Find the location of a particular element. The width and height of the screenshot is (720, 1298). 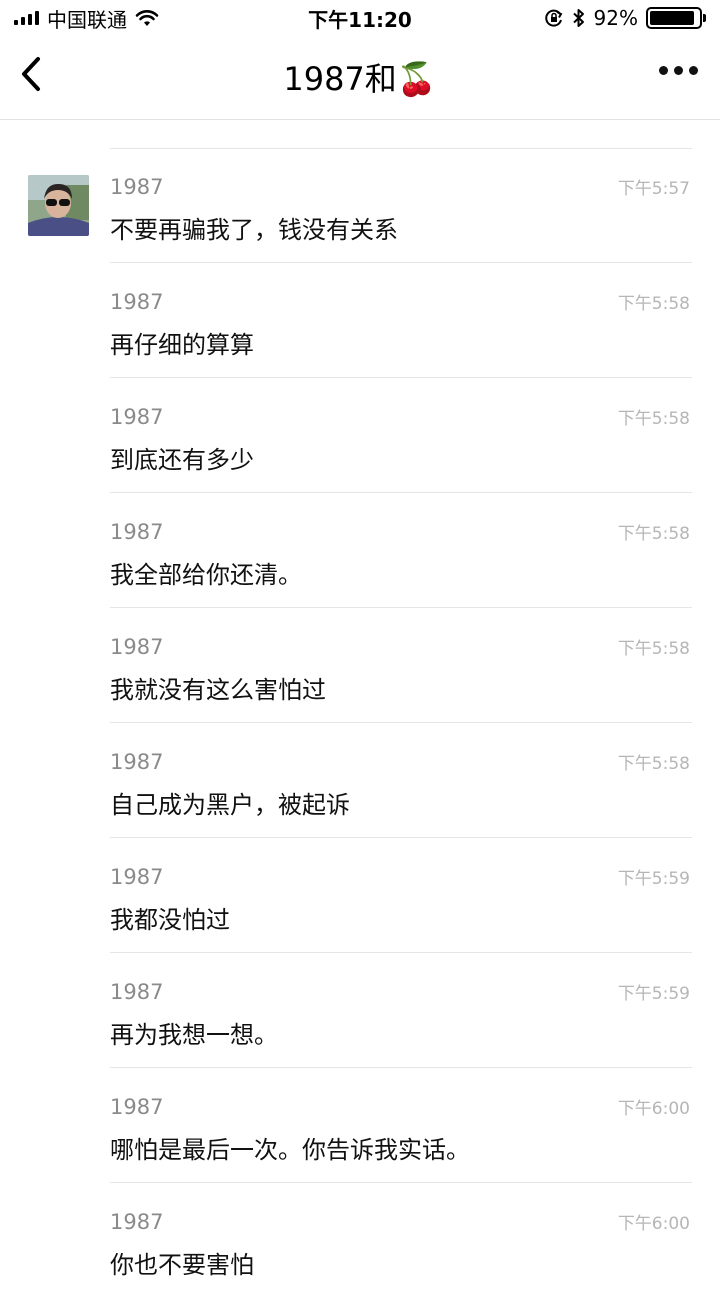

message-text: 我全部给你还清。 is located at coordinates (206, 575).